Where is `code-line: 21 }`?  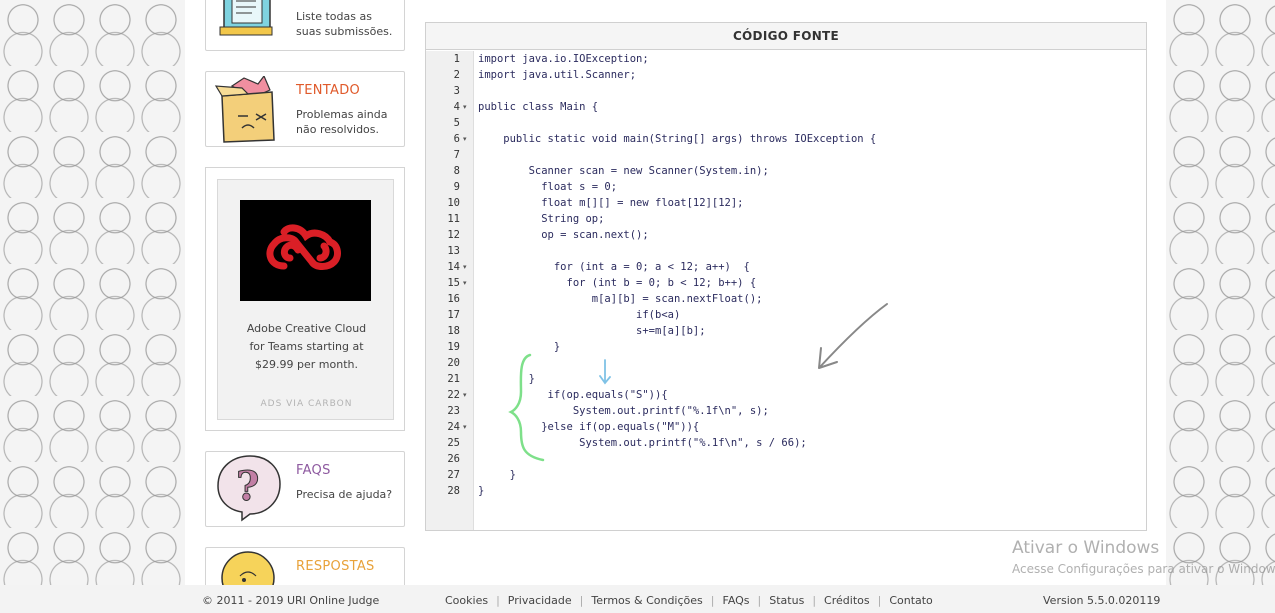 code-line: 21 } is located at coordinates (786, 379).